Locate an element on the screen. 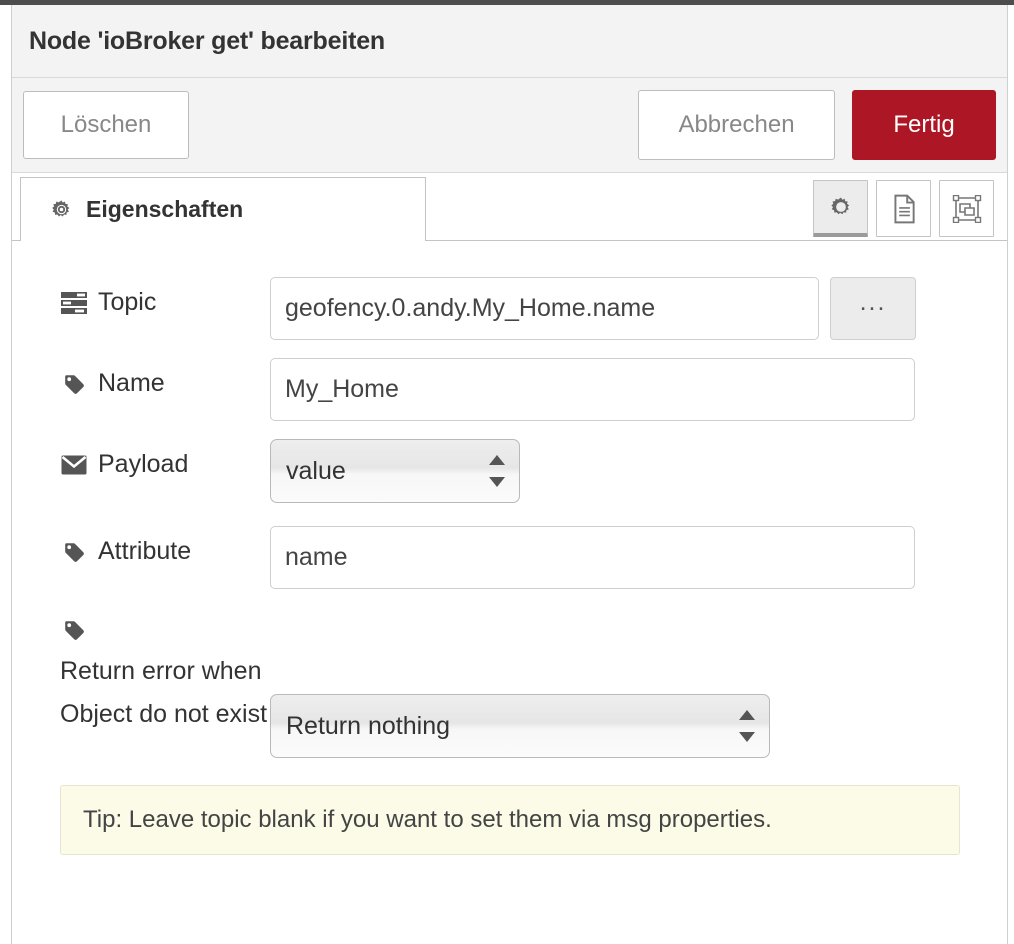 This screenshot has height=944, width=1014. name-label: Name is located at coordinates (165, 379).